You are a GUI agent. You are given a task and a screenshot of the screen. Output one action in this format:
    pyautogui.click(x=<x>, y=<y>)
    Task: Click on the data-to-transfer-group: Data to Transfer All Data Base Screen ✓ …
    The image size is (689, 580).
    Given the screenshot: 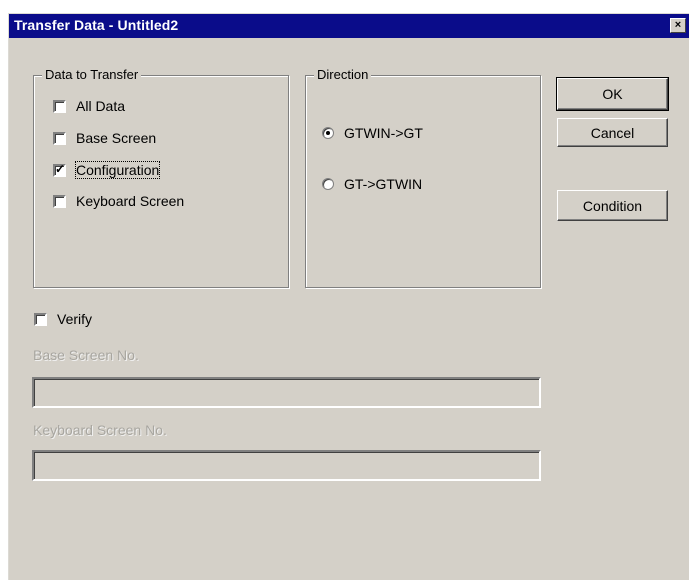 What is the action you would take?
    pyautogui.click(x=161, y=177)
    